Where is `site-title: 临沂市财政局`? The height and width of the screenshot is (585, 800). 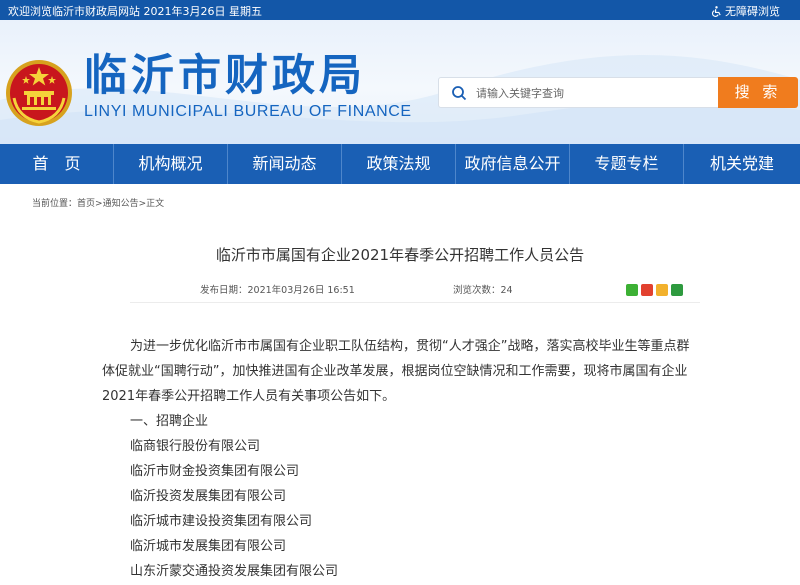 site-title: 临沂市财政局 is located at coordinates (225, 76).